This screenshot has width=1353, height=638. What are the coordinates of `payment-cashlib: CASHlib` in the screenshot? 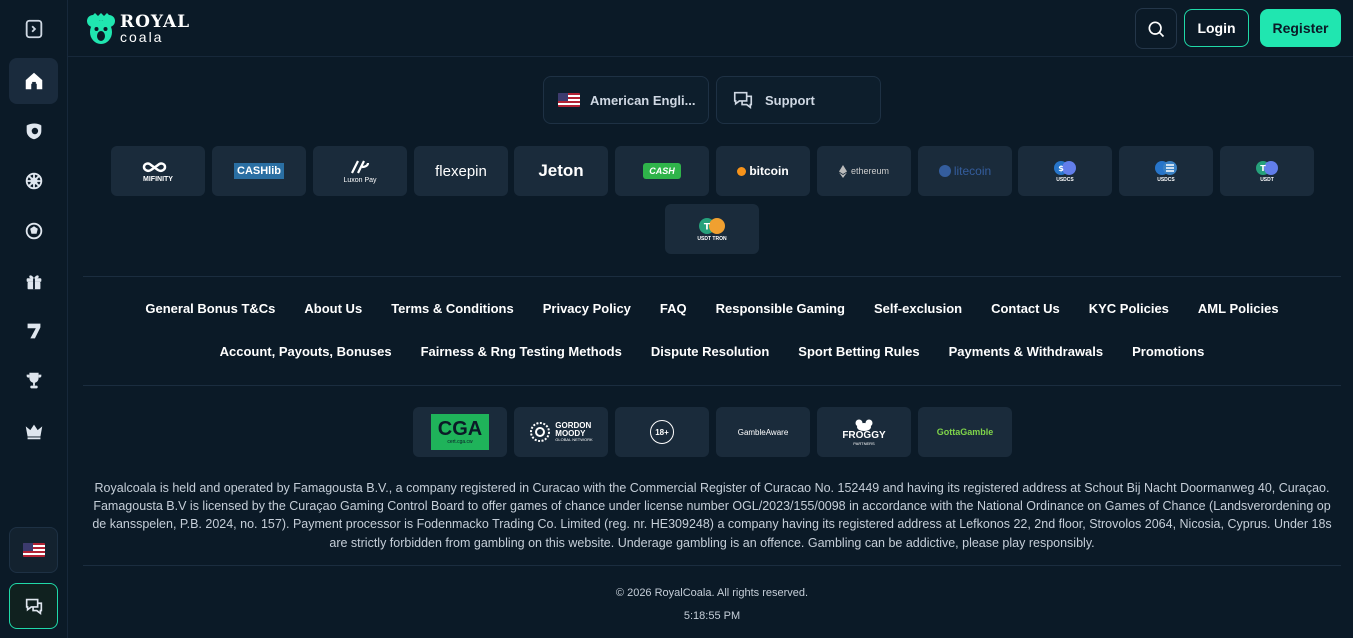 It's located at (259, 171).